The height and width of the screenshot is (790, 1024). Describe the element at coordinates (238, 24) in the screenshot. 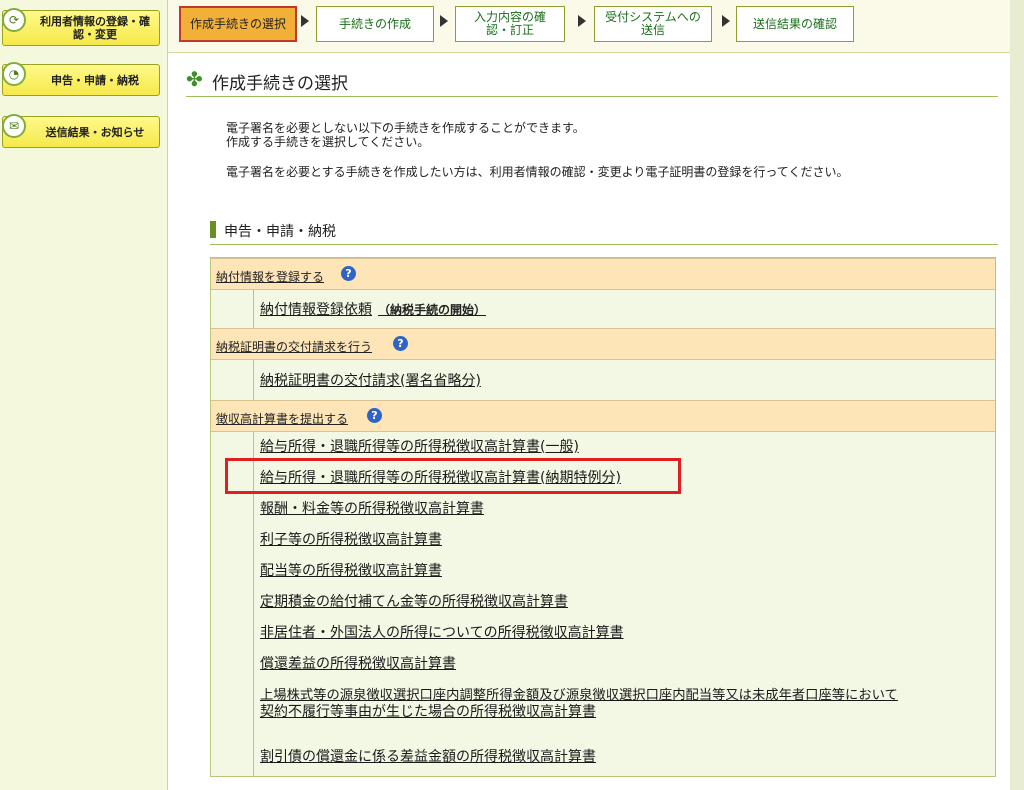

I see `step-select: 作成手続きの選択` at that location.